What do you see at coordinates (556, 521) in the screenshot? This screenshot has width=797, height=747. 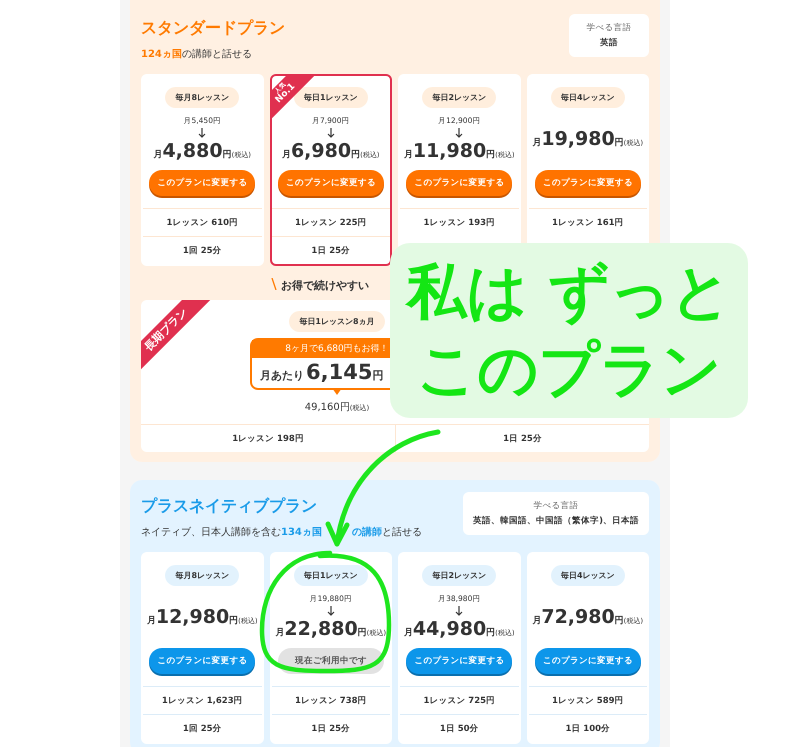 I see `languages-value: 英語、韓国語、中国語（繁体字)、日本語` at bounding box center [556, 521].